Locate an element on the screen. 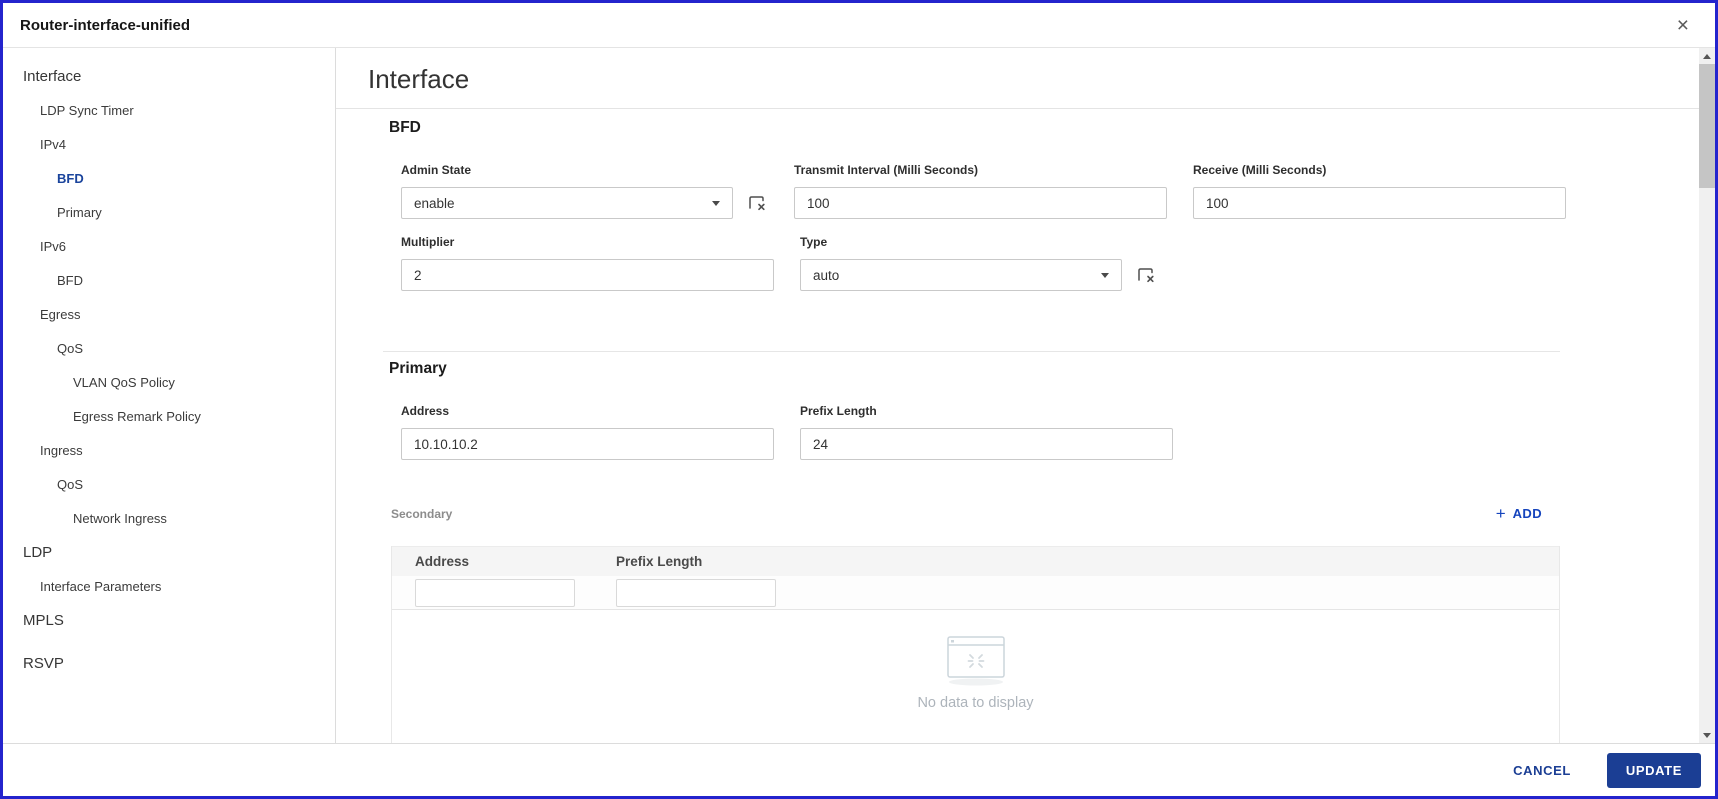 Image resolution: width=1718 pixels, height=799 pixels. dialog-footer: CANCEL UPDATE is located at coordinates (859, 769).